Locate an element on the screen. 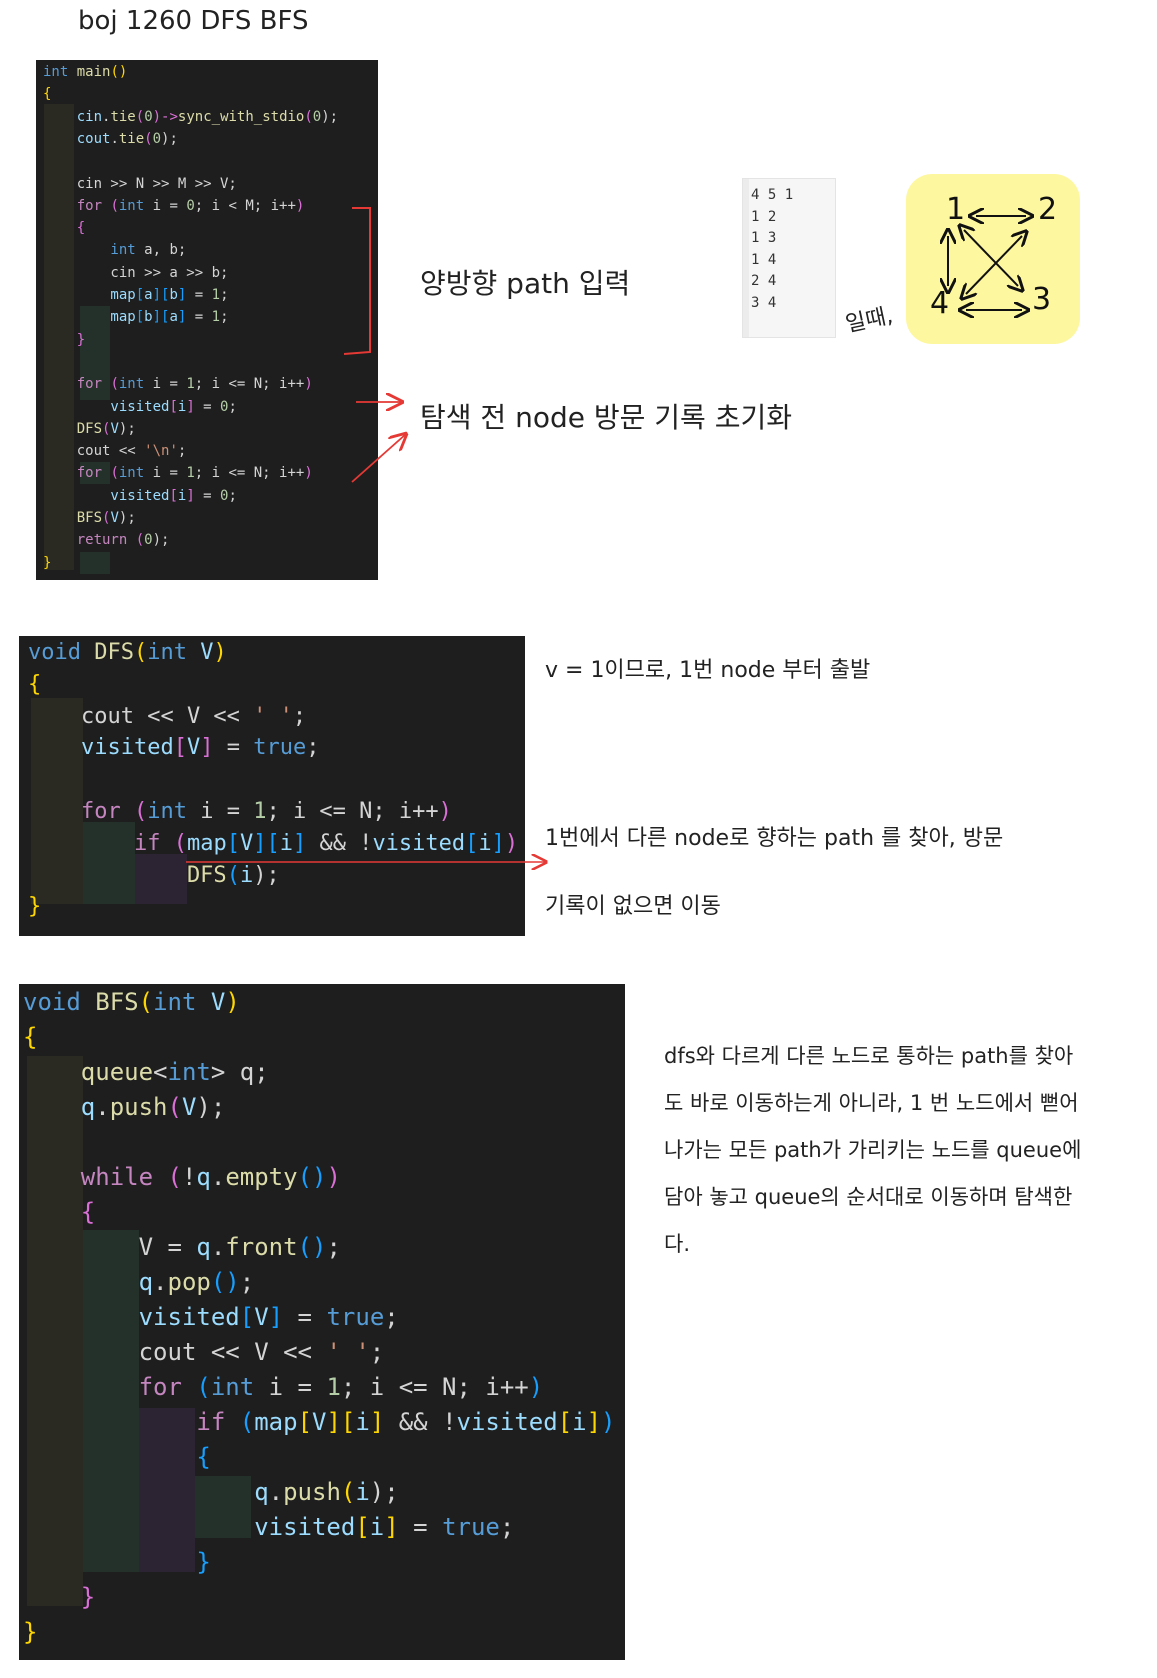 Image resolution: width=1157 pixels, height=1678 pixels. bracket-bidirectional is located at coordinates (357, 281).